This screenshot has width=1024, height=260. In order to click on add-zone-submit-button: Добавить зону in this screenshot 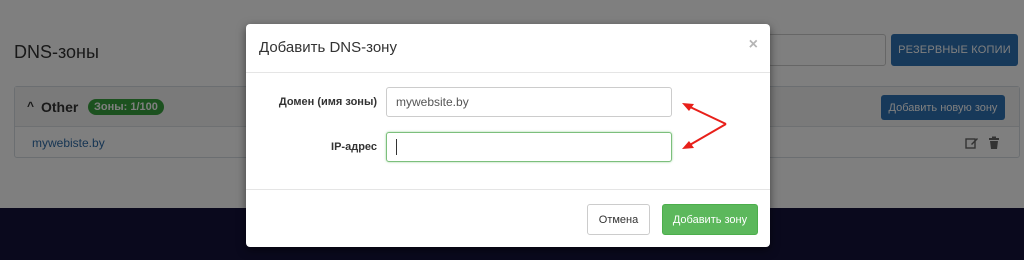, I will do `click(710, 219)`.